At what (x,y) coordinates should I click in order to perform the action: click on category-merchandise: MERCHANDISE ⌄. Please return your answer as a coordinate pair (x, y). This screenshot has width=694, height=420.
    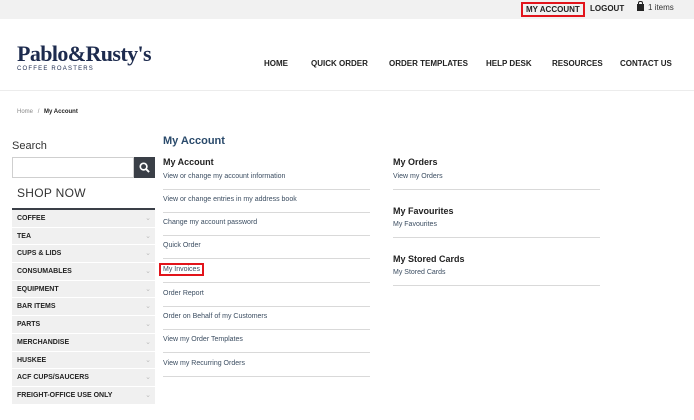
    Looking at the image, I should click on (83, 342).